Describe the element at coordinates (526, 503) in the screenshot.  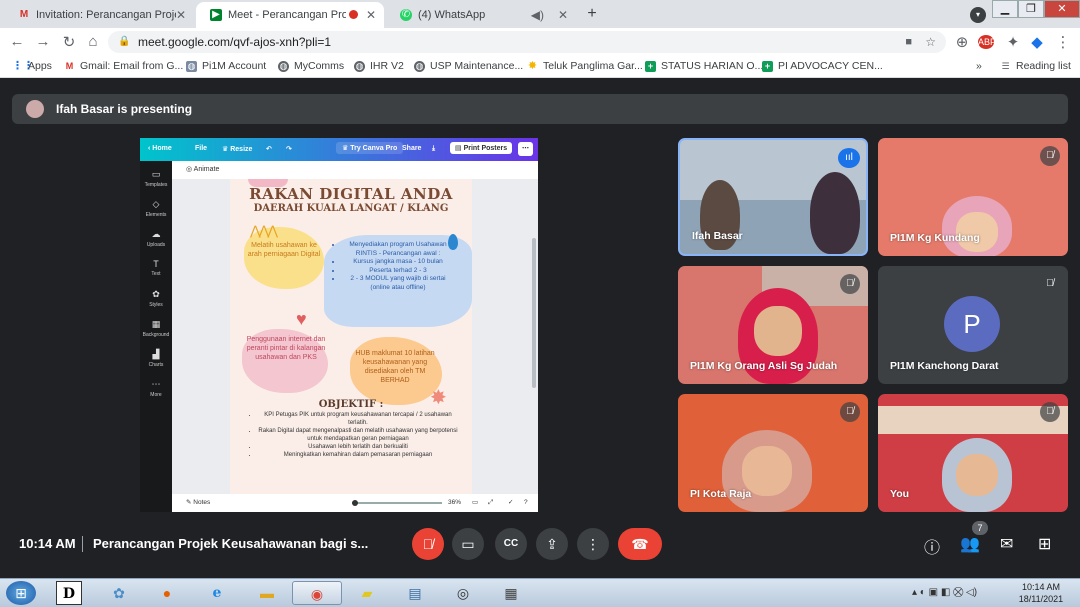
I see `help-icon: ?` at that location.